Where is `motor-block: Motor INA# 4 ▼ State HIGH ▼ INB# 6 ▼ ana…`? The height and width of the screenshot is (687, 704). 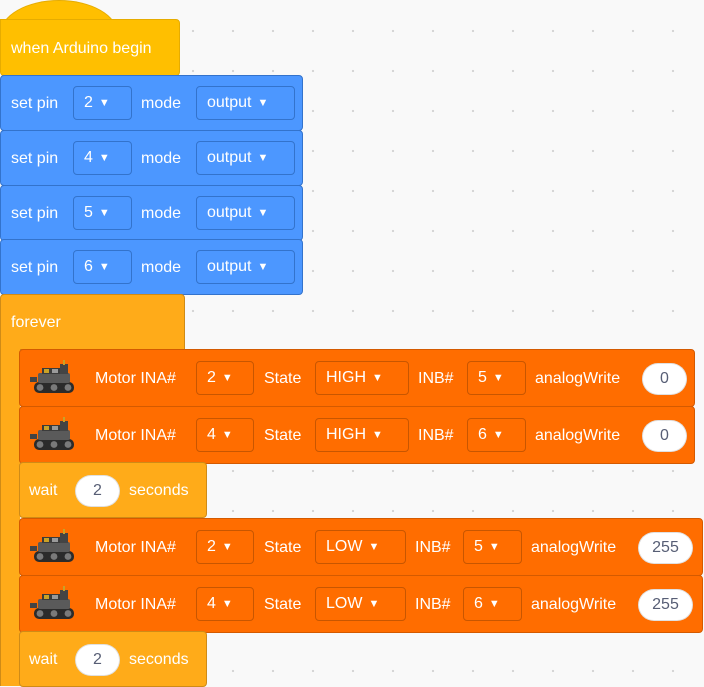
motor-block: Motor INA# 4 ▼ State HIGH ▼ INB# 6 ▼ ana… is located at coordinates (357, 435).